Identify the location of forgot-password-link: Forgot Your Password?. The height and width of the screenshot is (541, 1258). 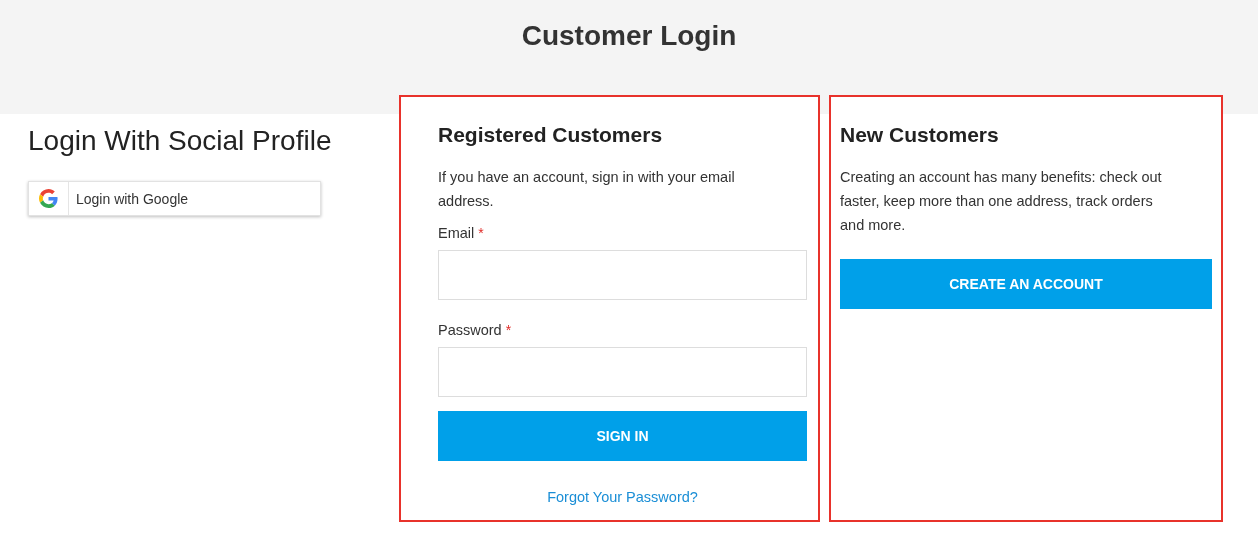
(622, 497).